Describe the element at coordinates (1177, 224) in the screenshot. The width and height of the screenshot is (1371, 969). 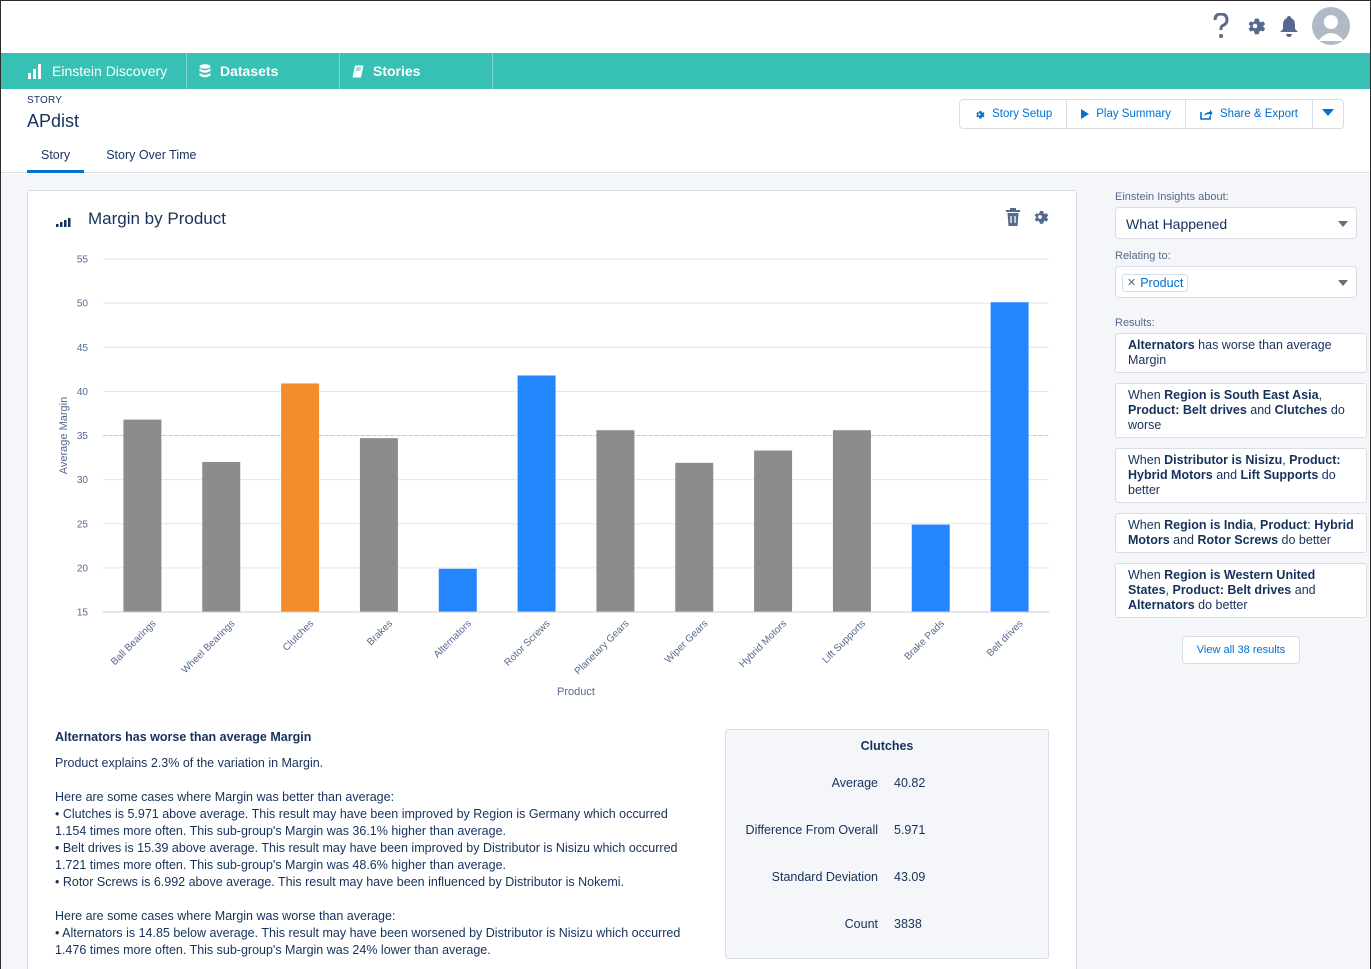
I see `insights-about-value: What Happened` at that location.